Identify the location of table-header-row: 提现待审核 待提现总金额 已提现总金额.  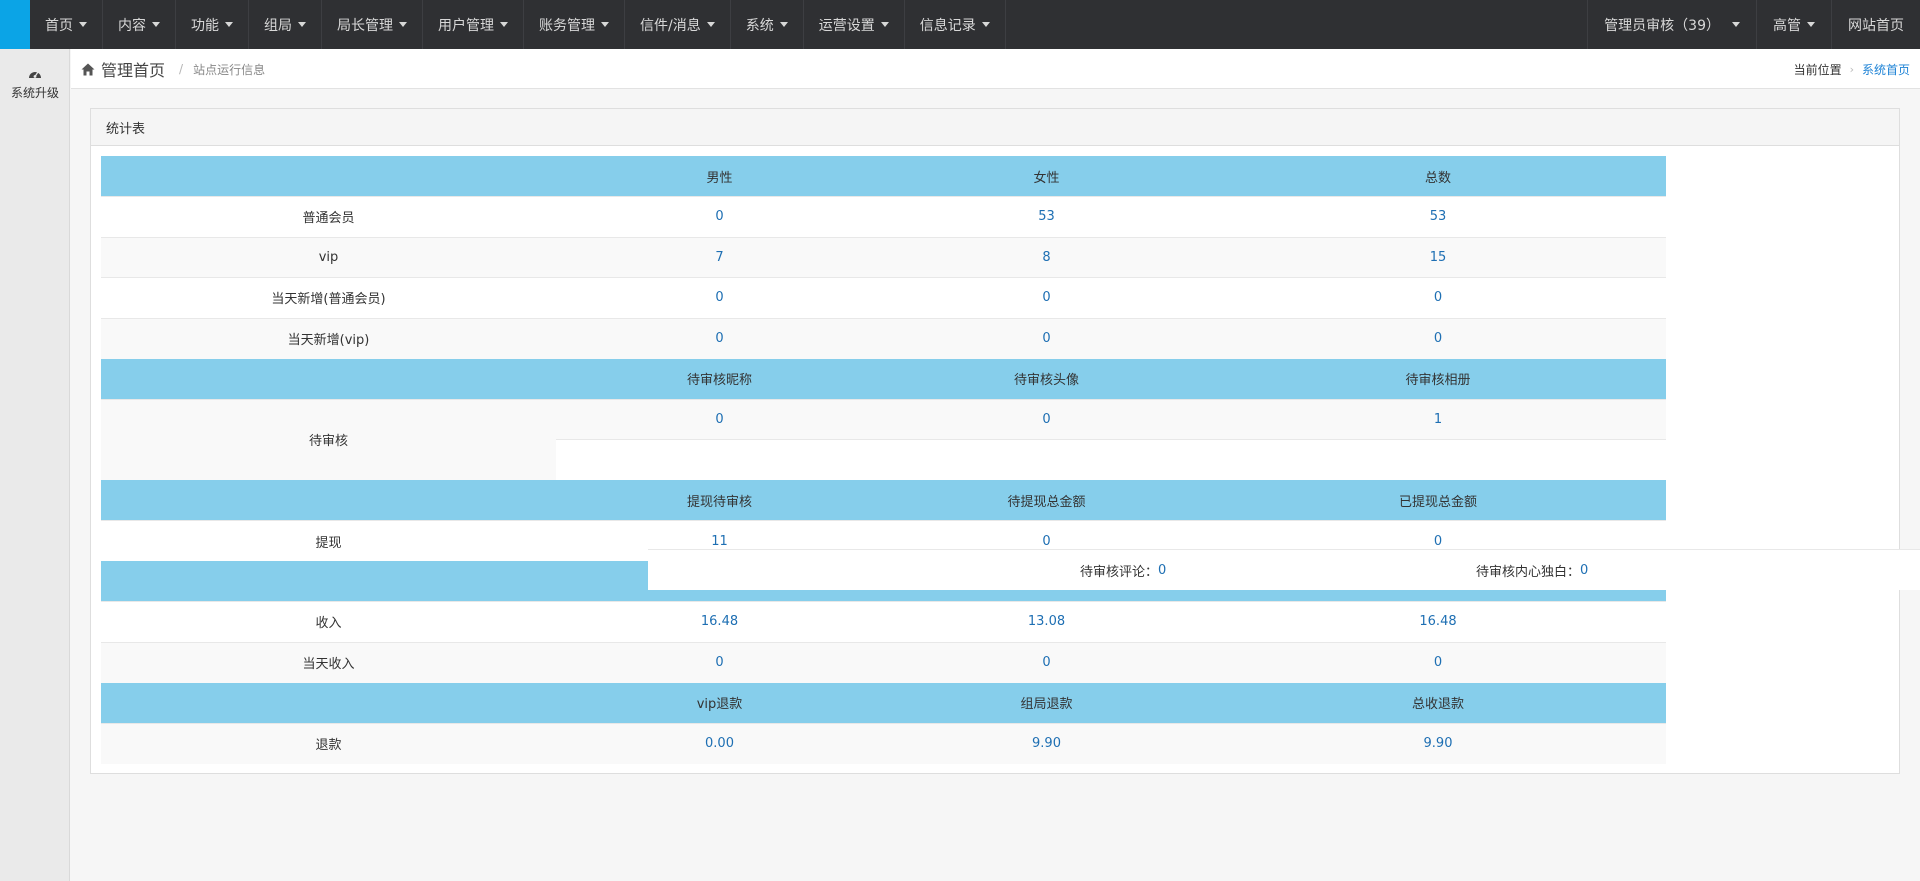
(883, 500).